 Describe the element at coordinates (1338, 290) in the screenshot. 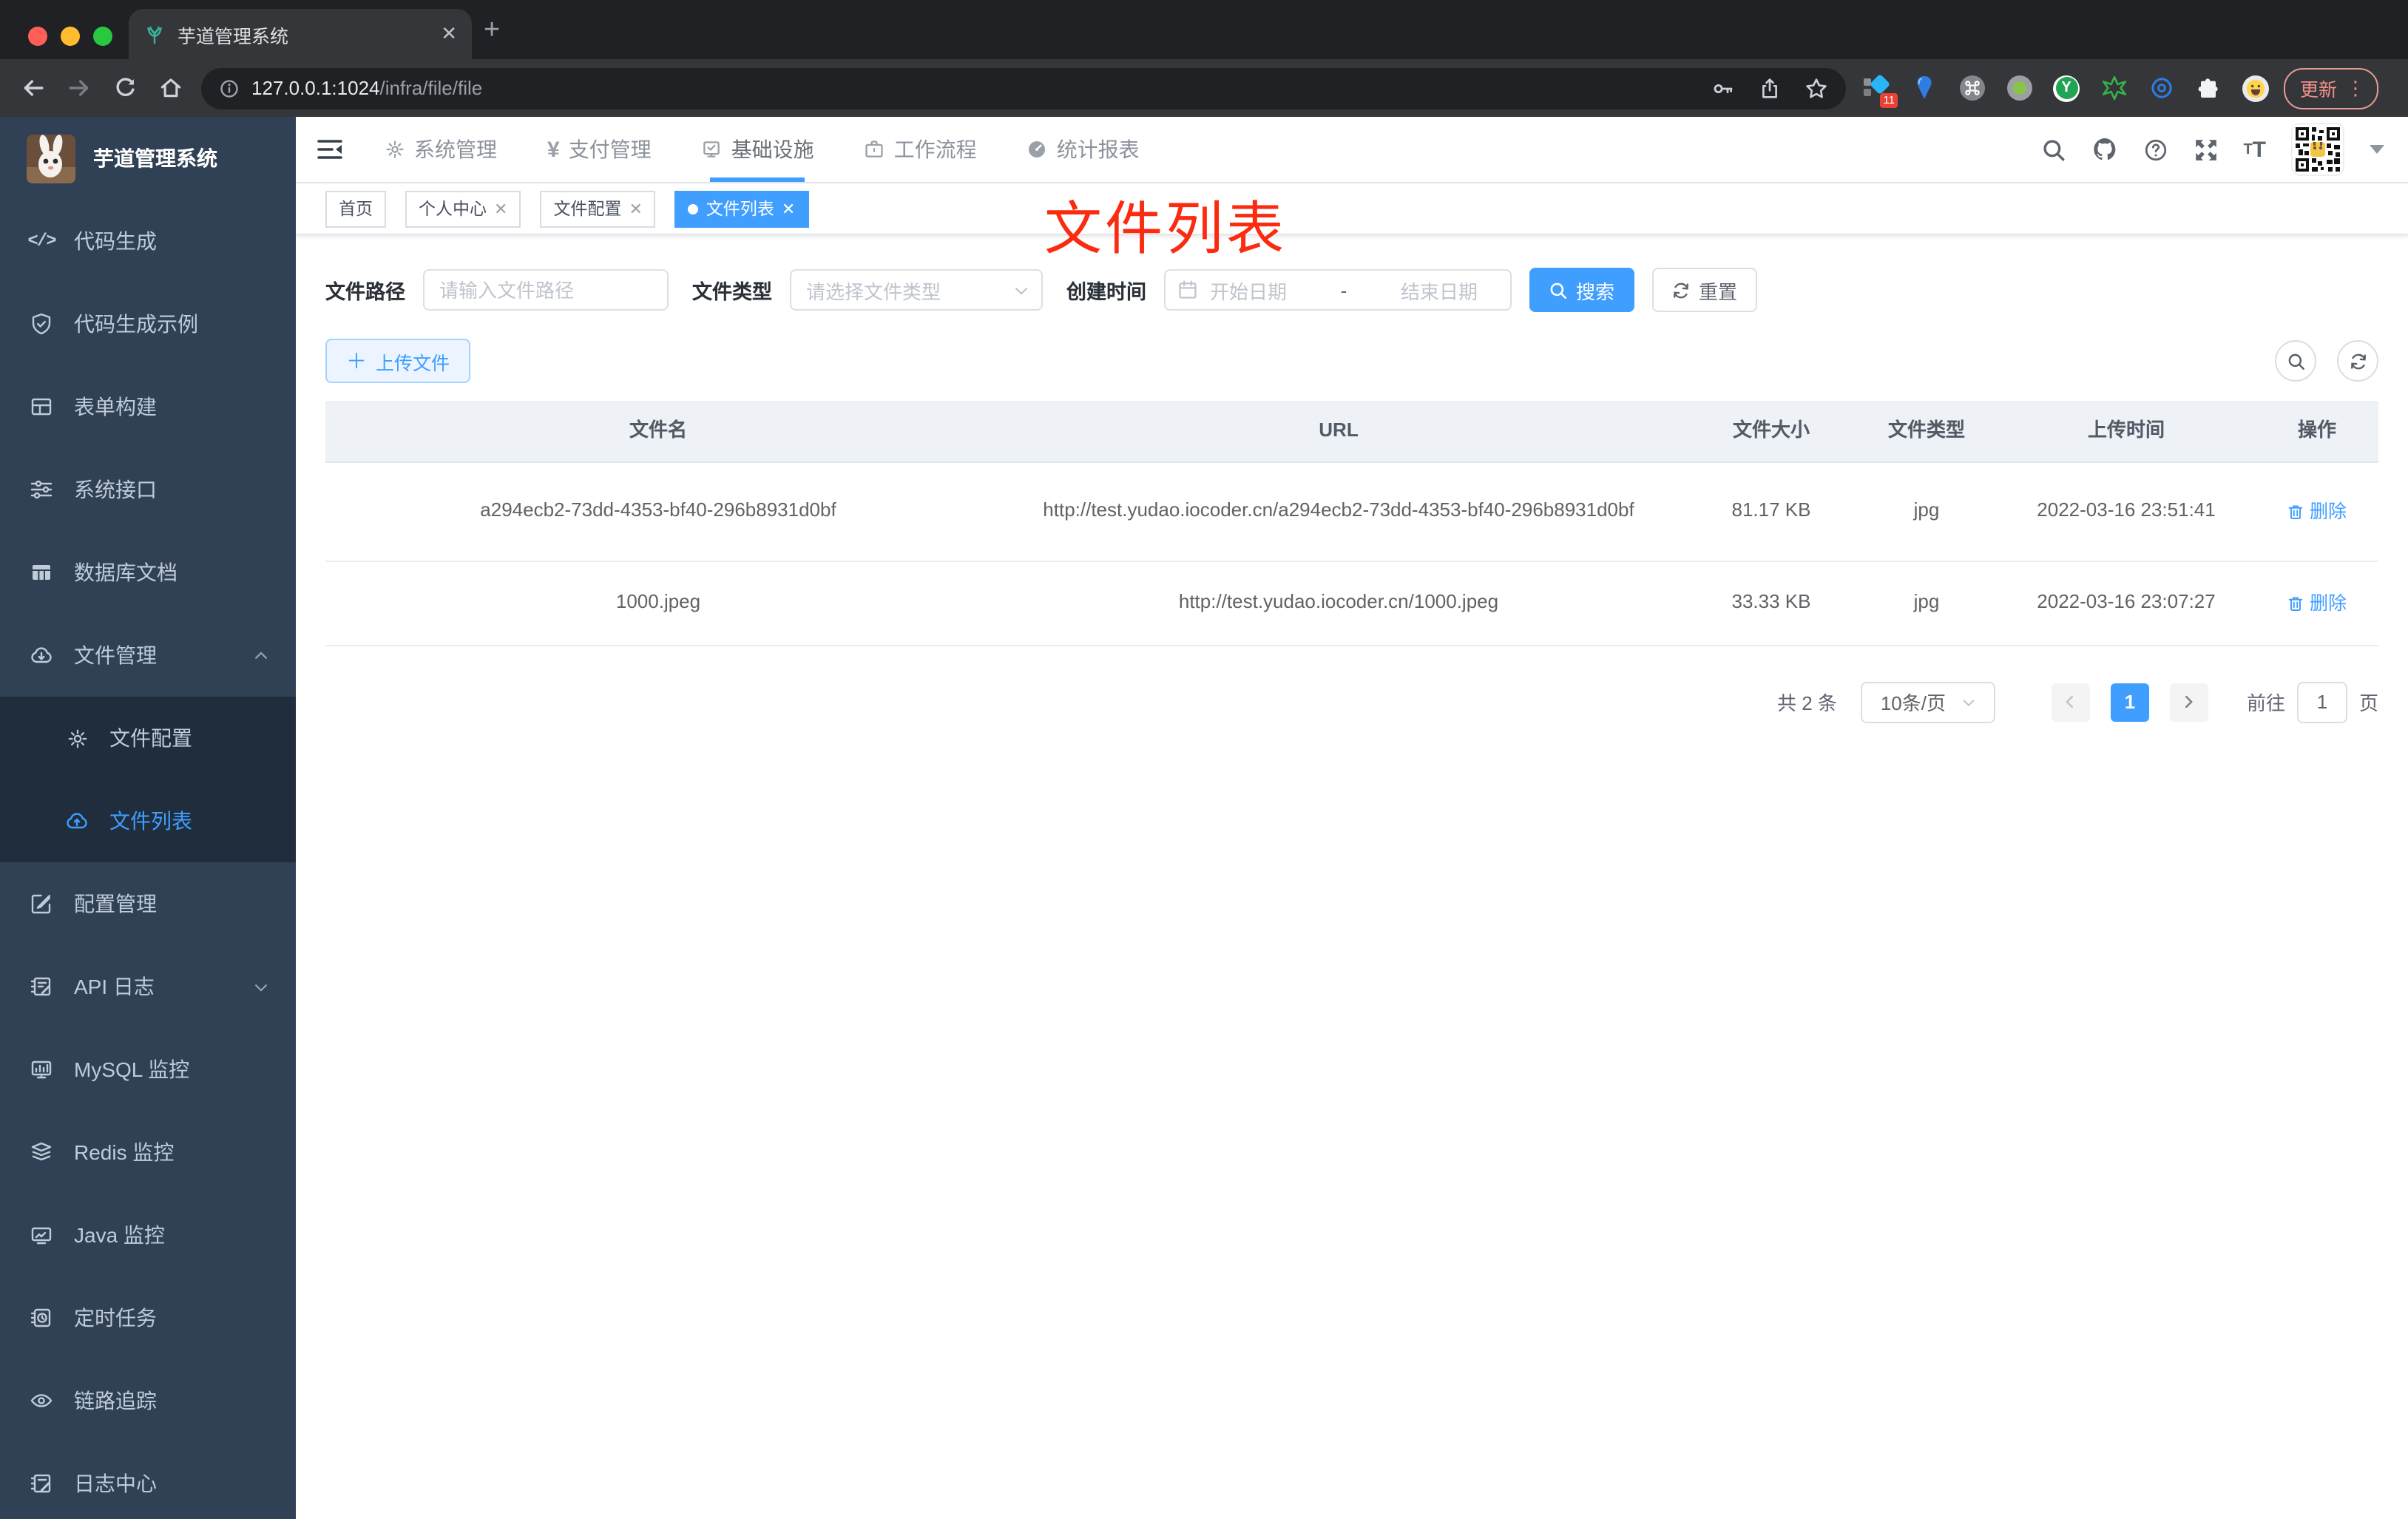

I see `date-range-picker: 开始日期 - 结束日期` at that location.